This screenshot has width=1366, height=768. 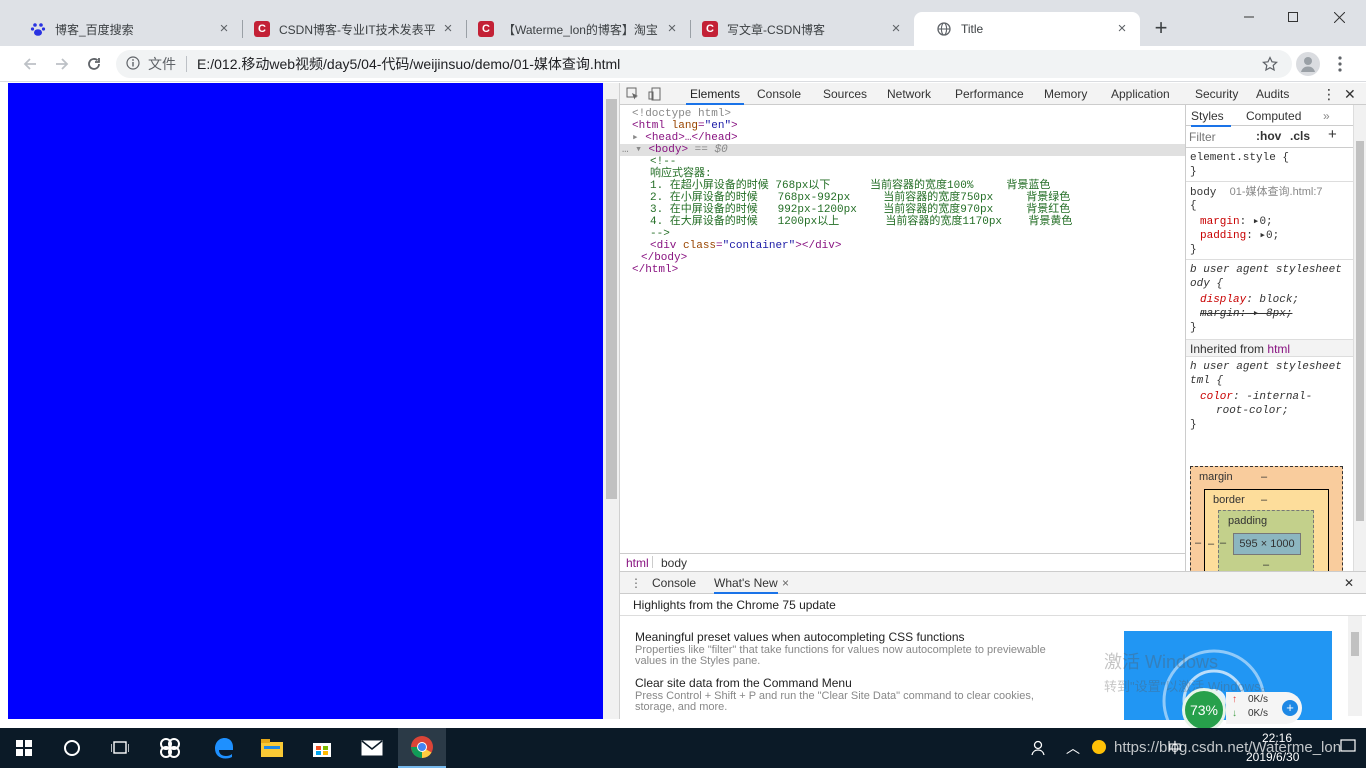 I want to click on speedup-plus-icon: +, so click(x=1290, y=708).